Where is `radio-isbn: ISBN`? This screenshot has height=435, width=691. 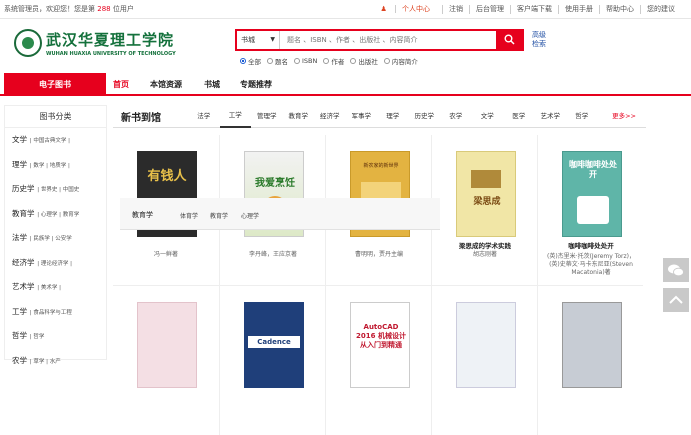
radio-isbn: ISBN is located at coordinates (305, 61).